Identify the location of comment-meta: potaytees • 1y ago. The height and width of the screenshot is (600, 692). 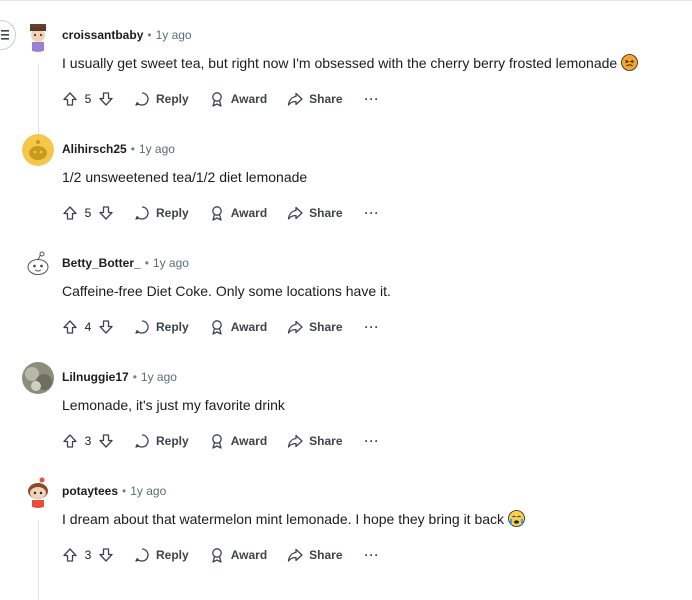
(114, 491).